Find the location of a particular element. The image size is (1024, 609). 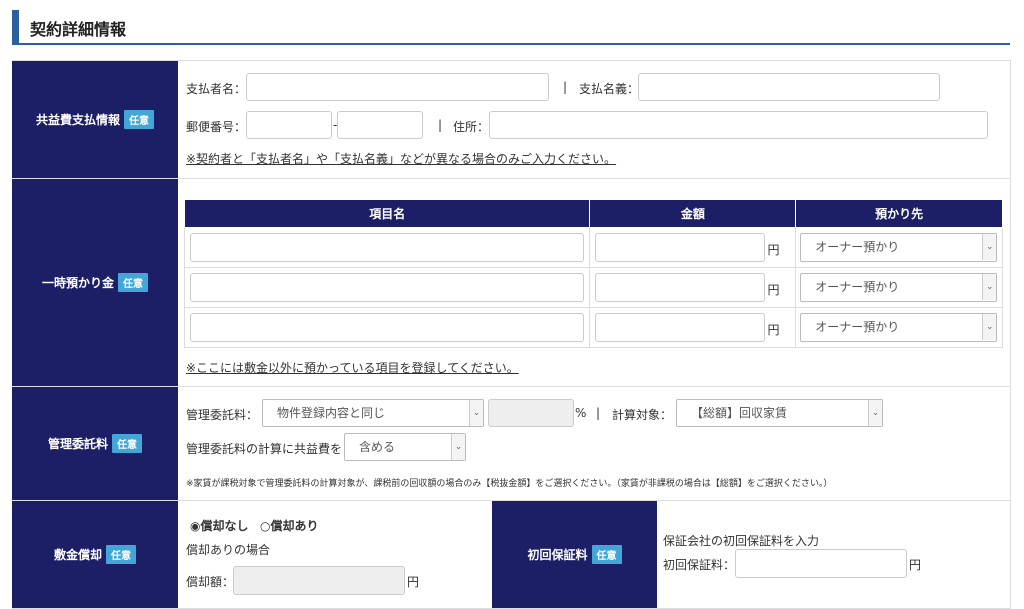

amortization-none-radio: ◉償却なし is located at coordinates (219, 525).